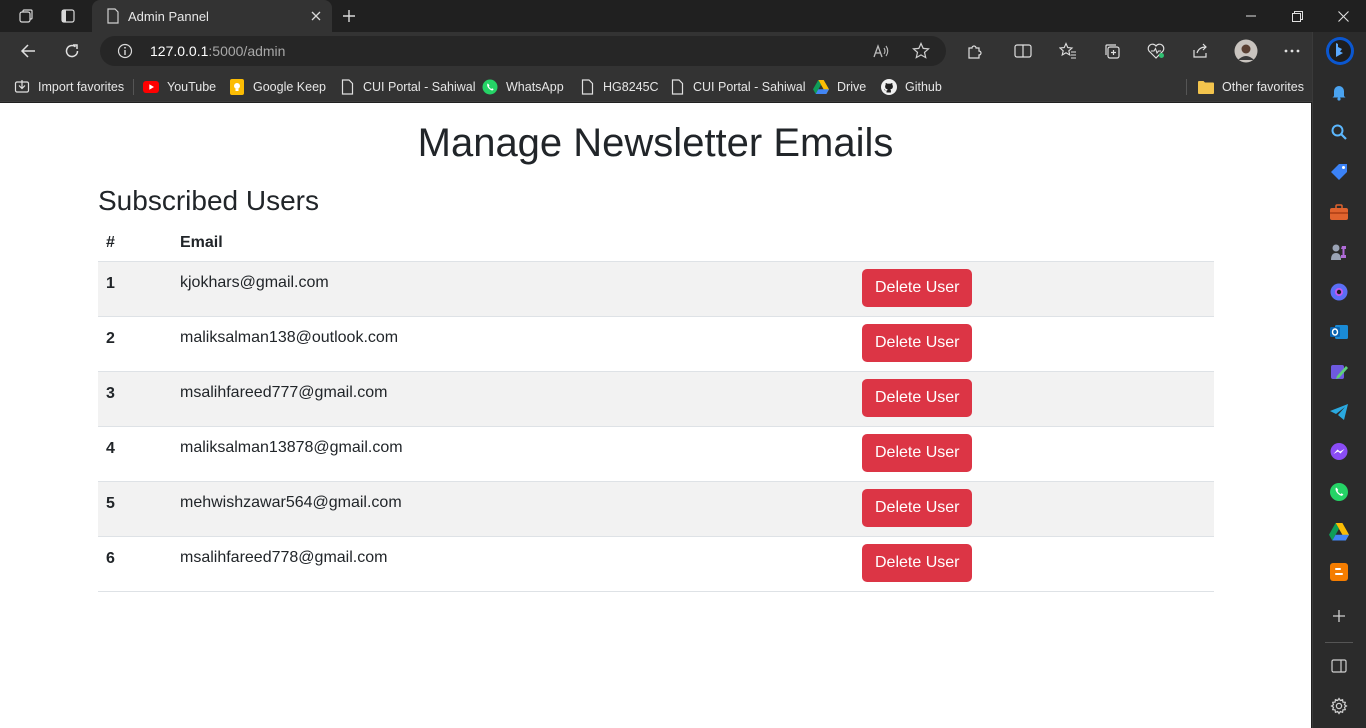 This screenshot has height=728, width=1366. What do you see at coordinates (1206, 87) in the screenshot?
I see `folder-icon` at bounding box center [1206, 87].